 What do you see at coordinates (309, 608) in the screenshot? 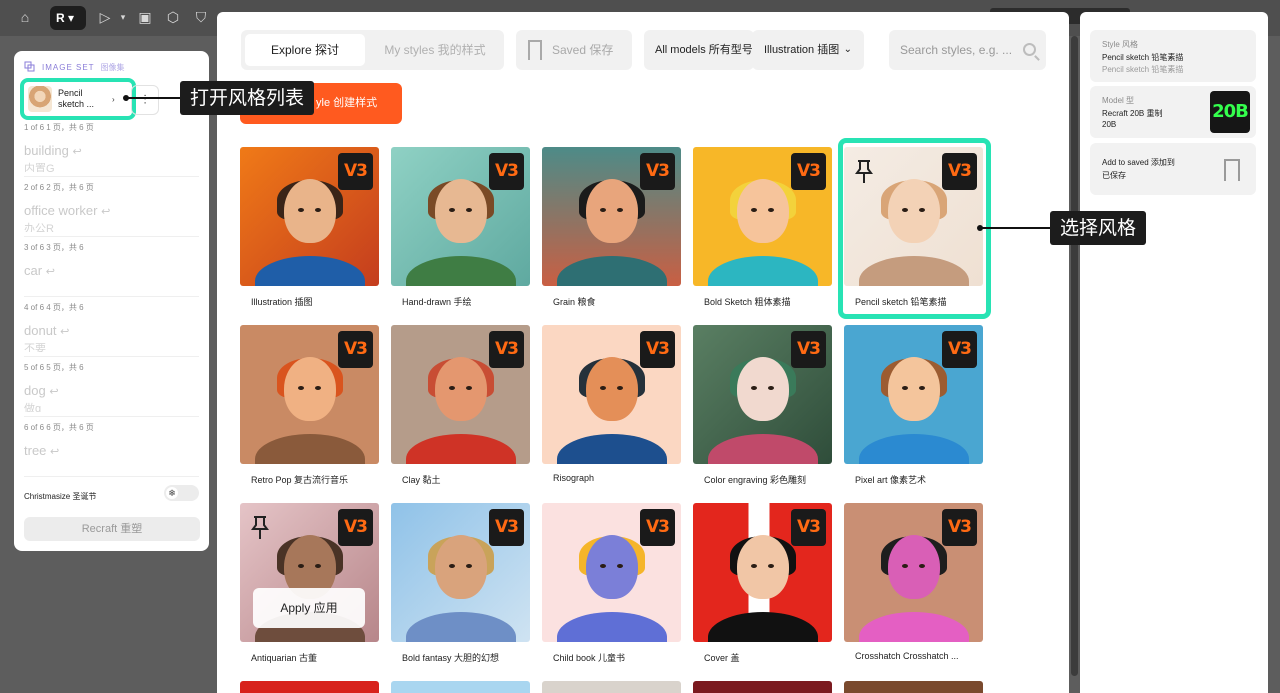
I see `apply-button: Apply 应用` at bounding box center [309, 608].